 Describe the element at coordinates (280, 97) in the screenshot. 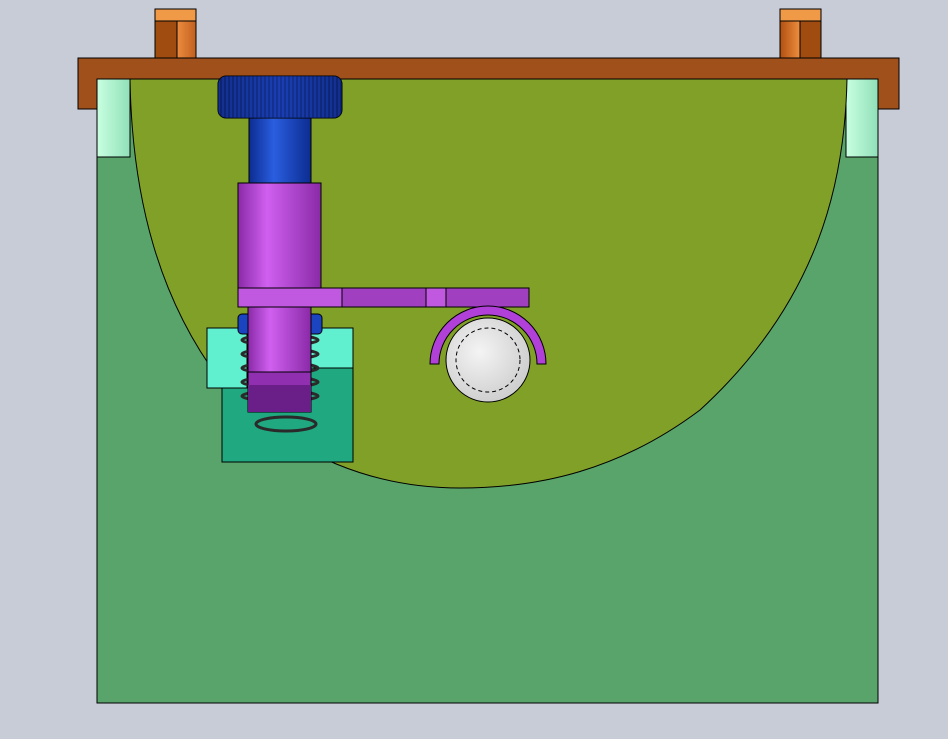

I see `knurled-knob` at that location.